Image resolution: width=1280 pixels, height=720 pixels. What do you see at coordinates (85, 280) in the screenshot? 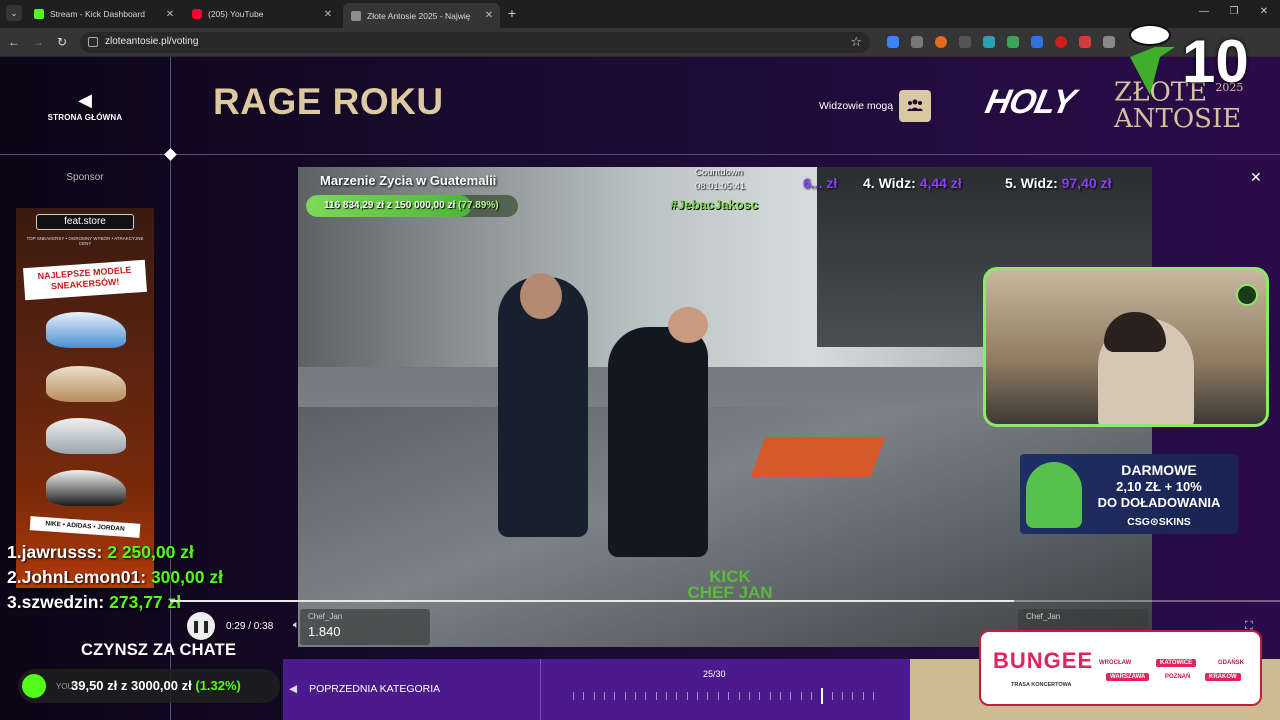
I see `ad-headline: NAJLEPSZE MODELE SNEAKERSÓW!` at bounding box center [85, 280].